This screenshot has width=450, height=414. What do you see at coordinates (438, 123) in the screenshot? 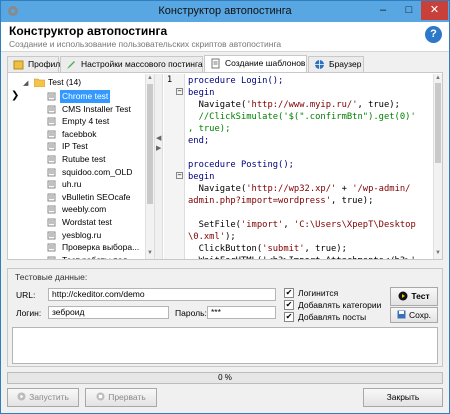
I see `editor-scroll-thumb` at bounding box center [438, 123].